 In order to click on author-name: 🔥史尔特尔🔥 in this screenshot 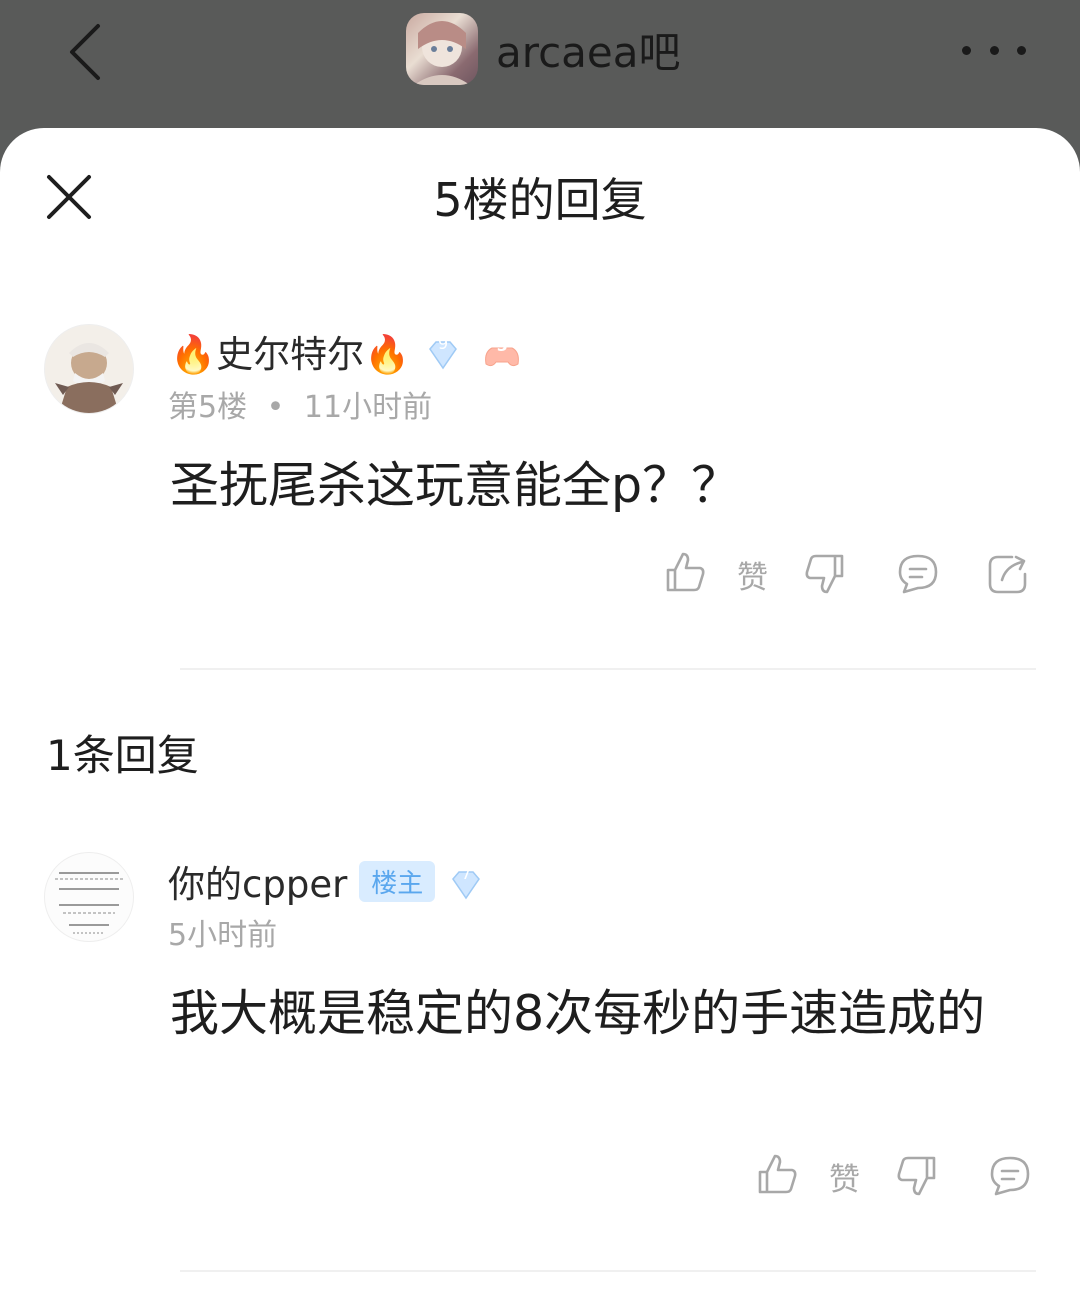, I will do `click(290, 351)`.